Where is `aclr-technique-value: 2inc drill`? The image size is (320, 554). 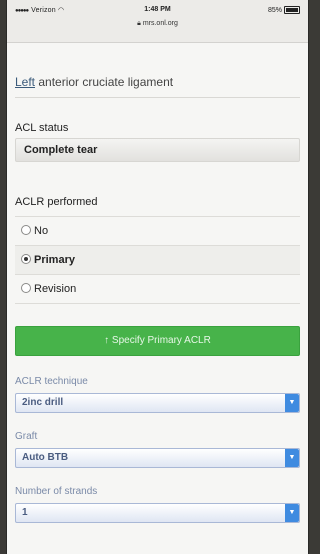 aclr-technique-value: 2inc drill is located at coordinates (43, 402).